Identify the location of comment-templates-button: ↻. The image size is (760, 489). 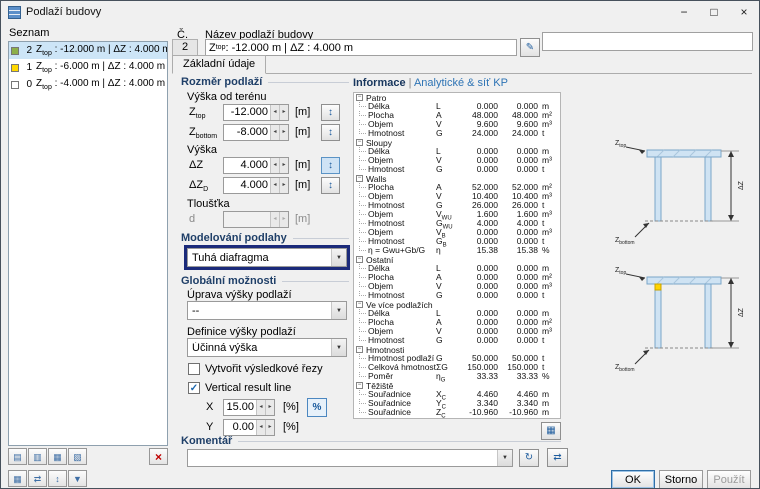
(529, 458).